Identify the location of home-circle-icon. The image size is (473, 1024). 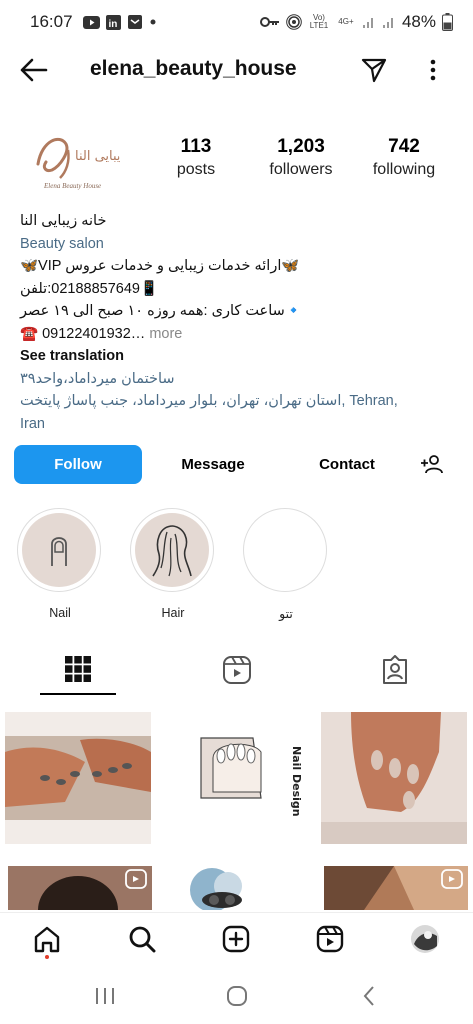
(237, 996).